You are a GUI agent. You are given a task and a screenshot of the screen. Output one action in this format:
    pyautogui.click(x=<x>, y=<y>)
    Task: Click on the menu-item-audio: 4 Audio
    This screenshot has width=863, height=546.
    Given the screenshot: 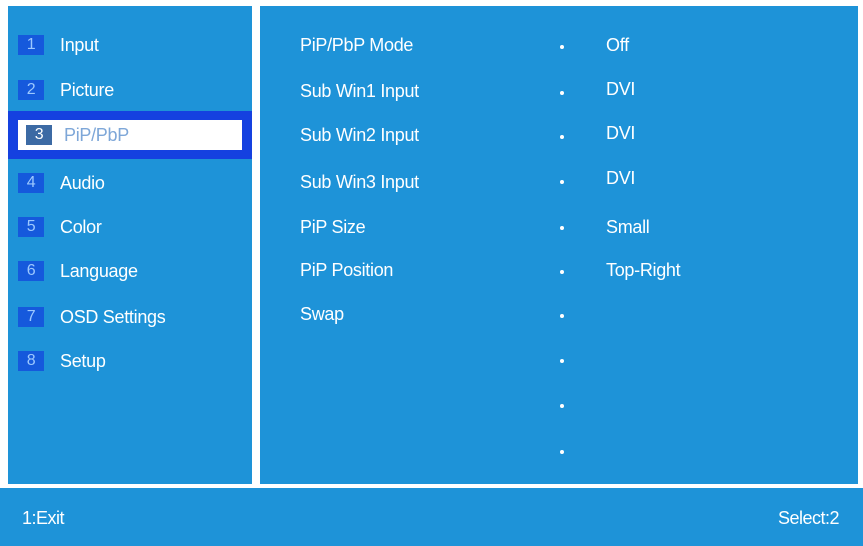 What is the action you would take?
    pyautogui.click(x=61, y=183)
    